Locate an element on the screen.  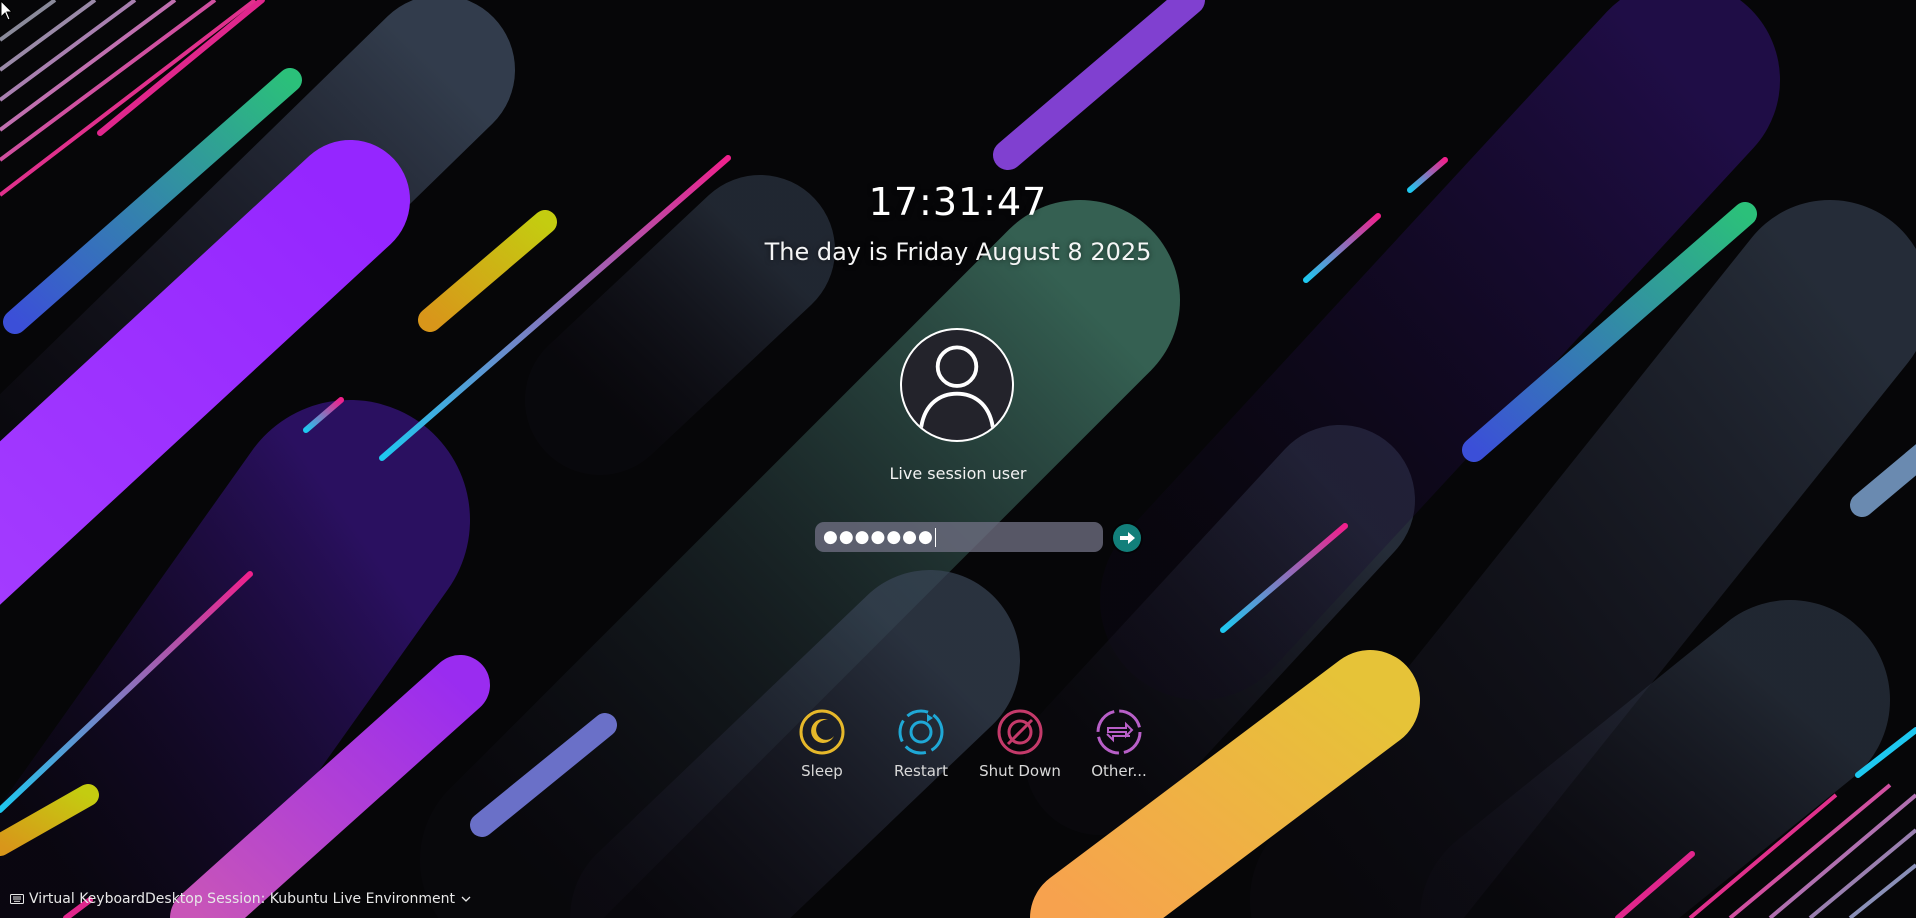
arrow-right-icon is located at coordinates (1127, 538).